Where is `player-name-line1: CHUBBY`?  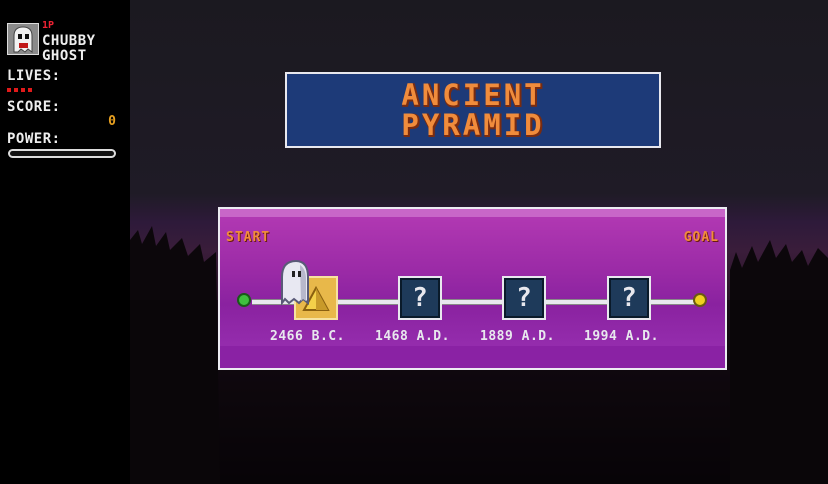
player-name-line1: CHUBBY is located at coordinates (69, 41).